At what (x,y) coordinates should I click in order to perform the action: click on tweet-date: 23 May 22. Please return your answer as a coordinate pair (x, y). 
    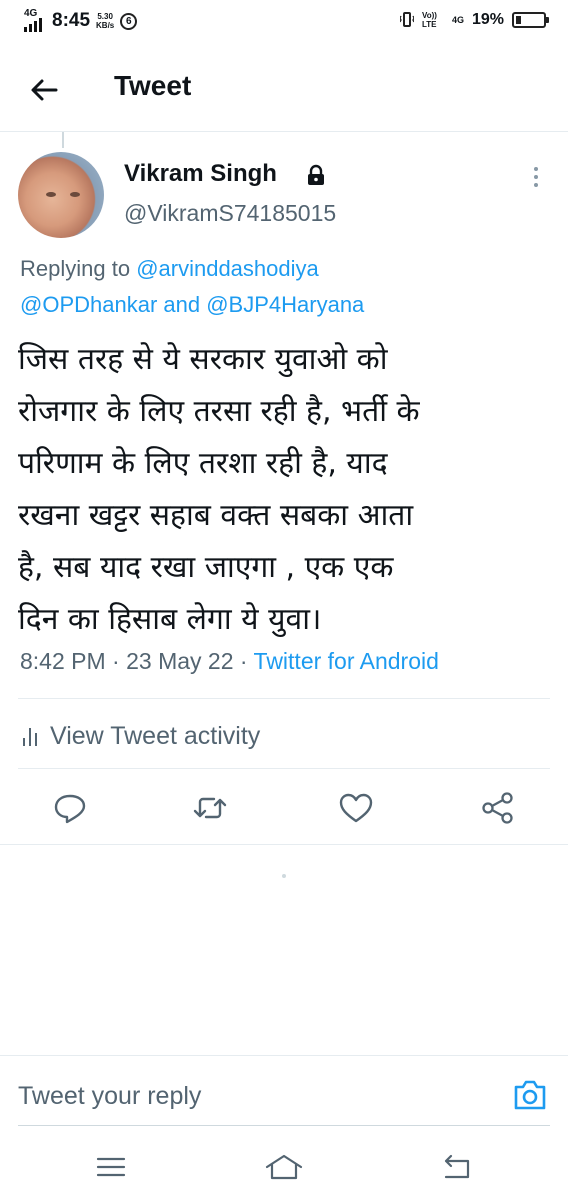
    Looking at the image, I should click on (180, 661).